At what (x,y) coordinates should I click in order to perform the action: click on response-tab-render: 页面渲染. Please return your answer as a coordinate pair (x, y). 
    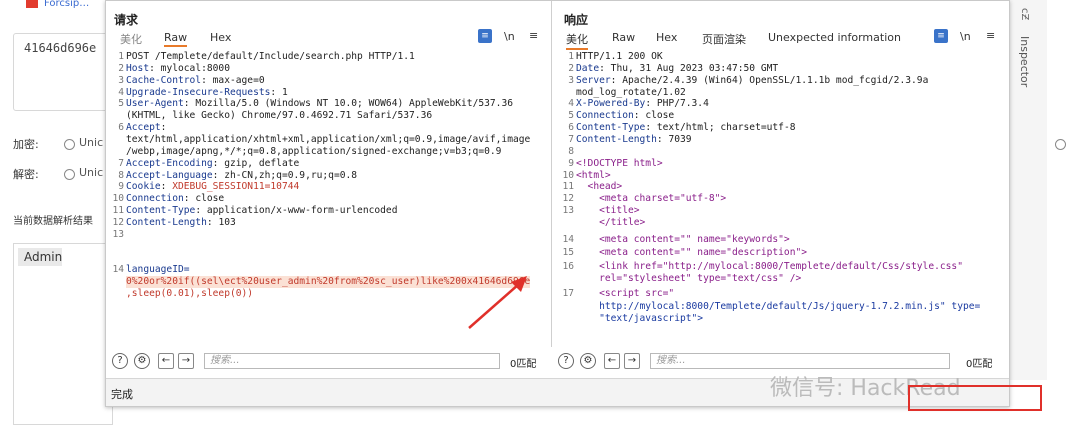
    Looking at the image, I should click on (724, 39).